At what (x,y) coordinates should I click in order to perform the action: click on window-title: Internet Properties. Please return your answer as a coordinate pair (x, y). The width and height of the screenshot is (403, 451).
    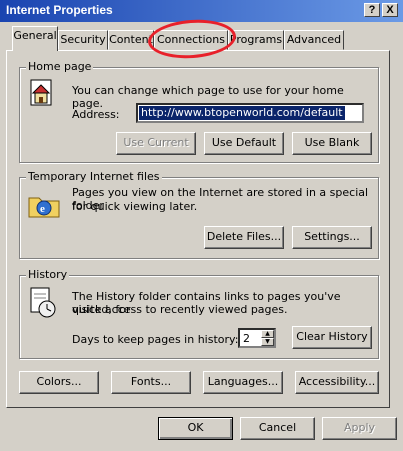
    Looking at the image, I should click on (59, 10).